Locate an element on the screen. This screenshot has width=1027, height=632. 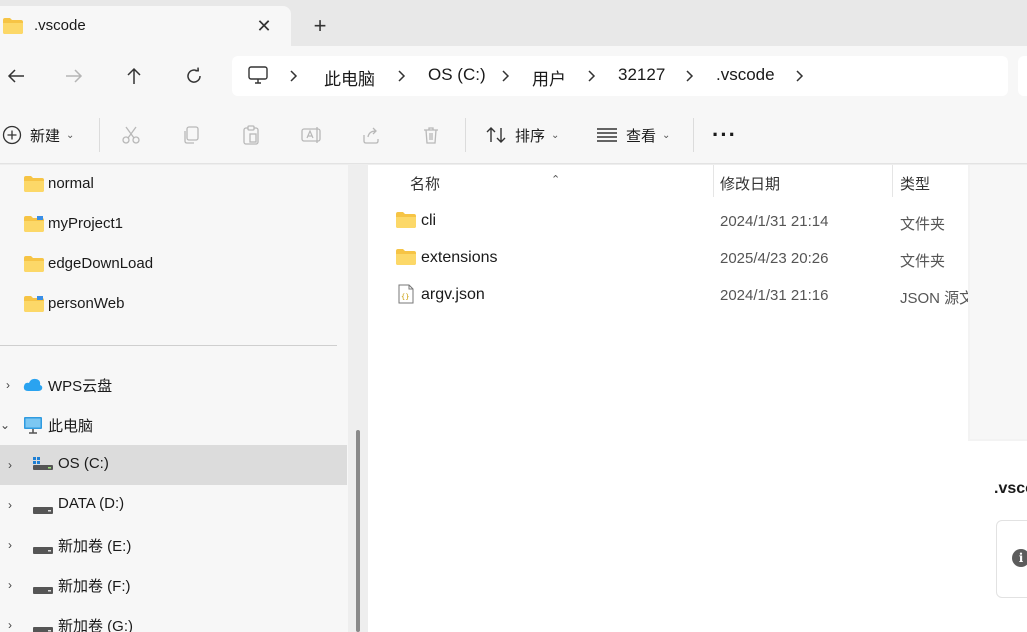
sidebar-item-drive-d: › DATA (D:) is located at coordinates (174, 505).